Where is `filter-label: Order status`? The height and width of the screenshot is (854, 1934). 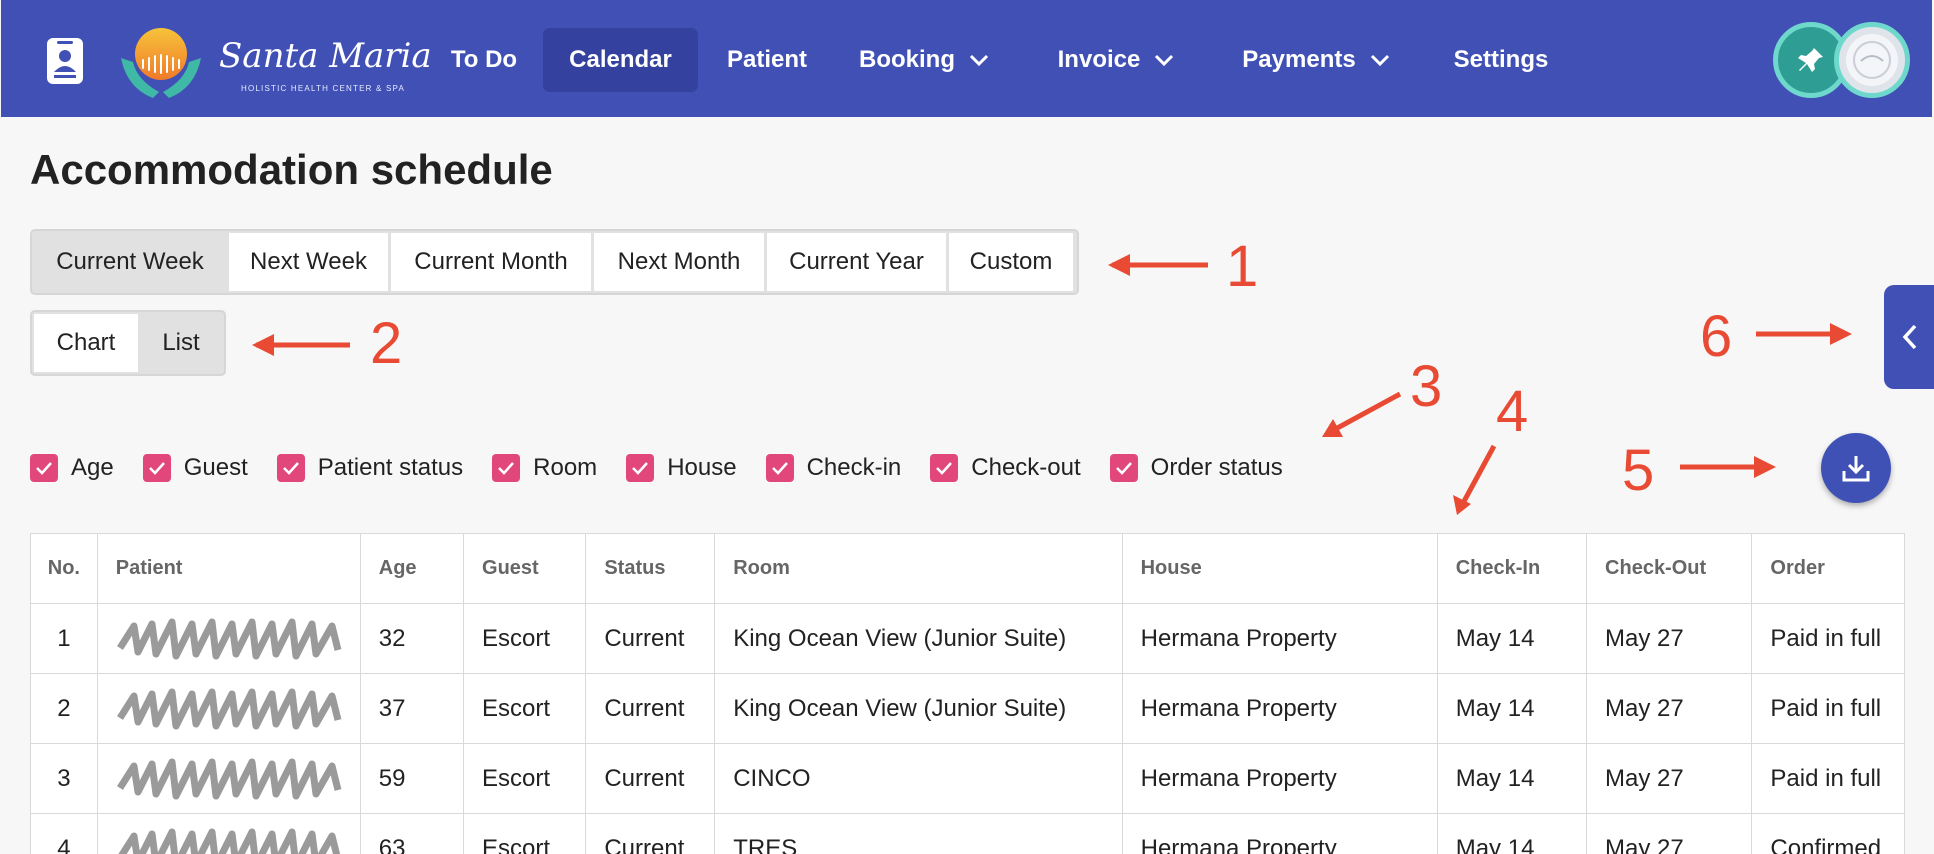 filter-label: Order status is located at coordinates (1216, 467).